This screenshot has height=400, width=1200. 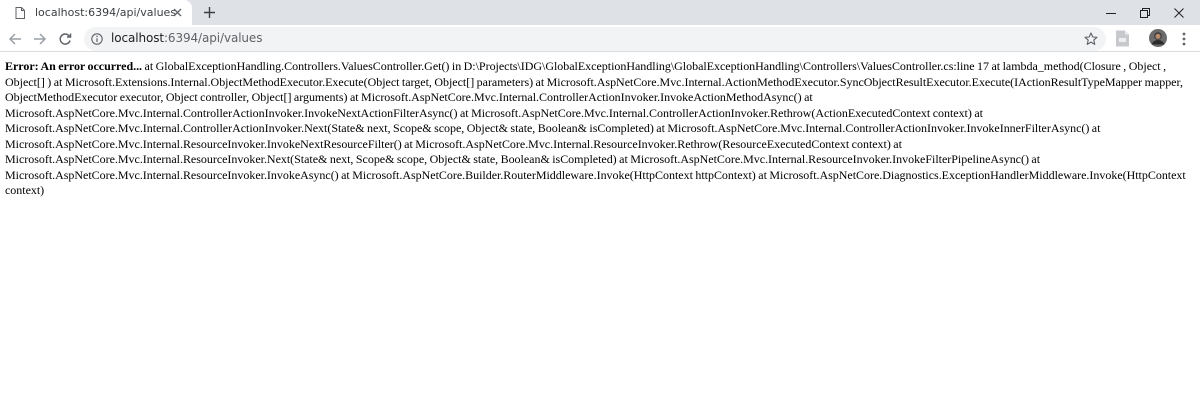 I want to click on address-bar: localhost:6394/api/values, so click(x=595, y=39).